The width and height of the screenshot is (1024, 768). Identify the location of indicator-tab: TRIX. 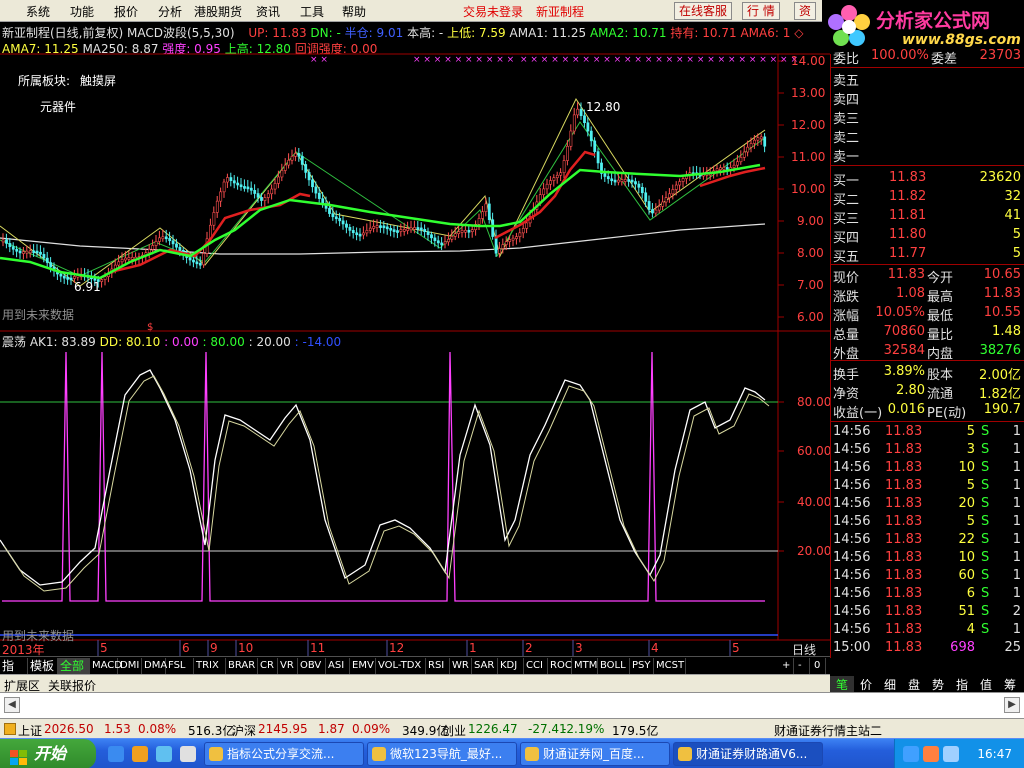
(210, 666).